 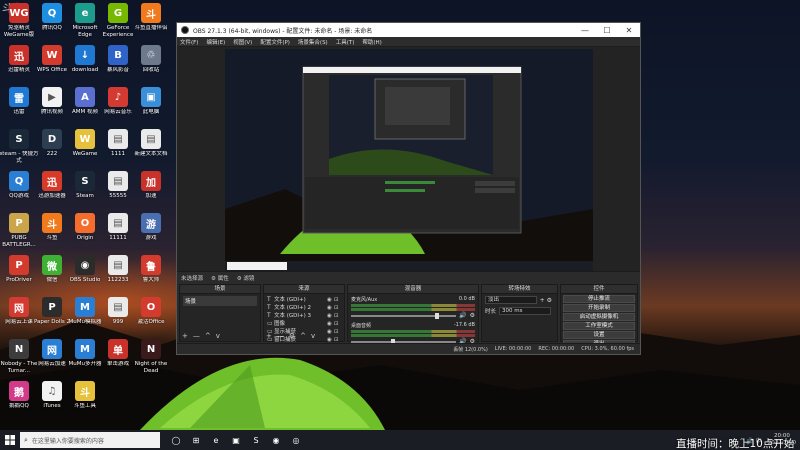 I want to click on speaker-icon: 🔊, so click(x=462, y=315).